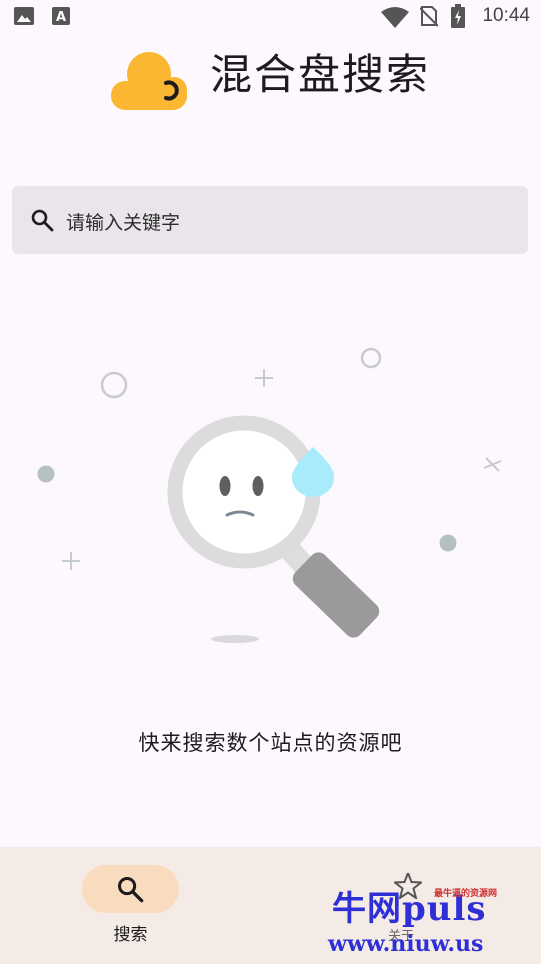 This screenshot has width=541, height=964. I want to click on svg-text: A, so click(61, 17).